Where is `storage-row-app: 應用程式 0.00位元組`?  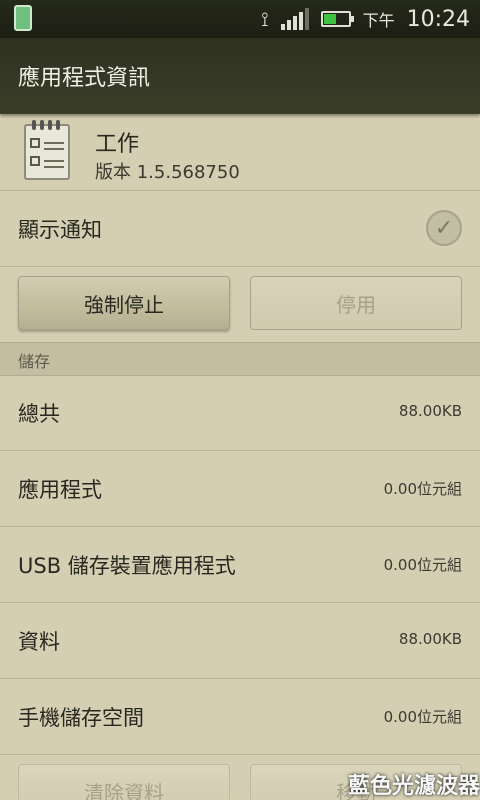 storage-row-app: 應用程式 0.00位元組 is located at coordinates (240, 488).